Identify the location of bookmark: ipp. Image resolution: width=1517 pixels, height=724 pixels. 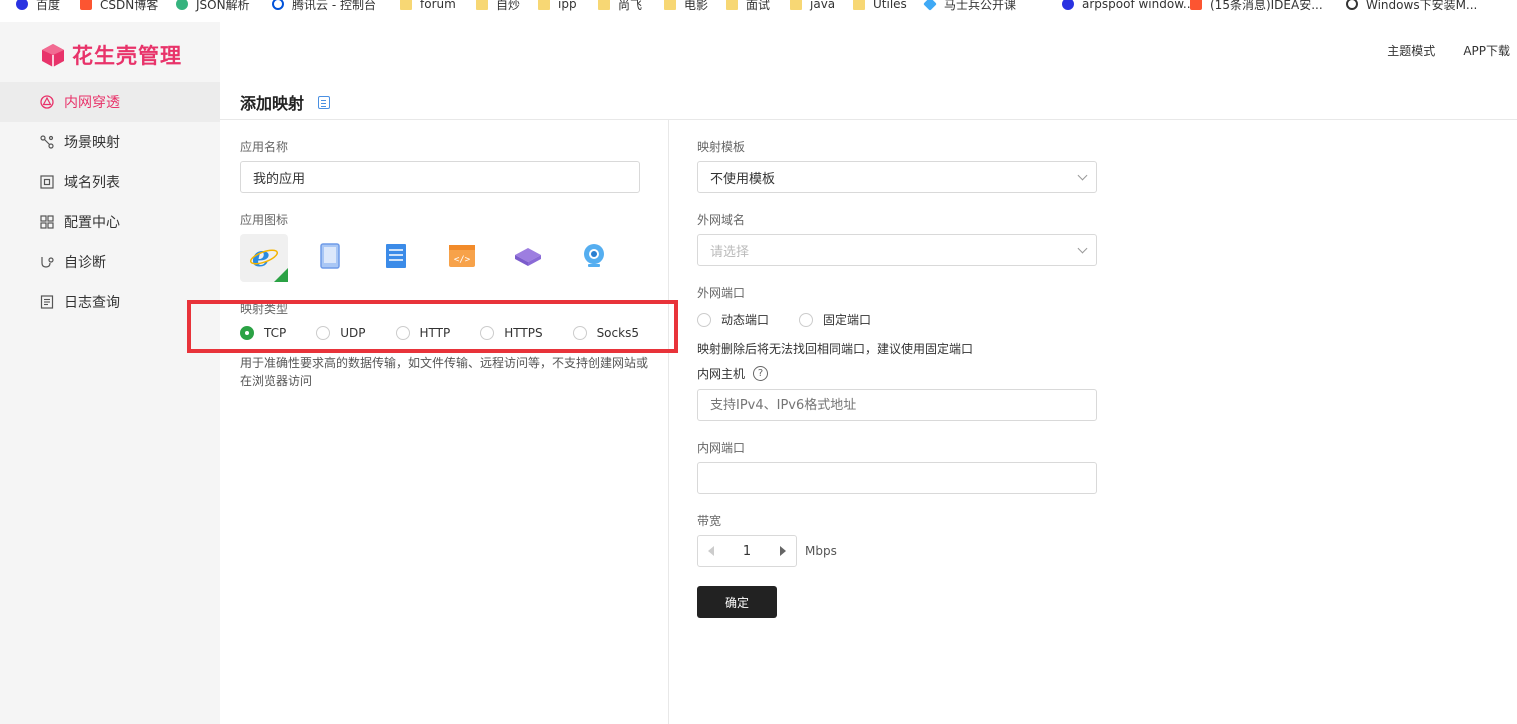
(557, 6).